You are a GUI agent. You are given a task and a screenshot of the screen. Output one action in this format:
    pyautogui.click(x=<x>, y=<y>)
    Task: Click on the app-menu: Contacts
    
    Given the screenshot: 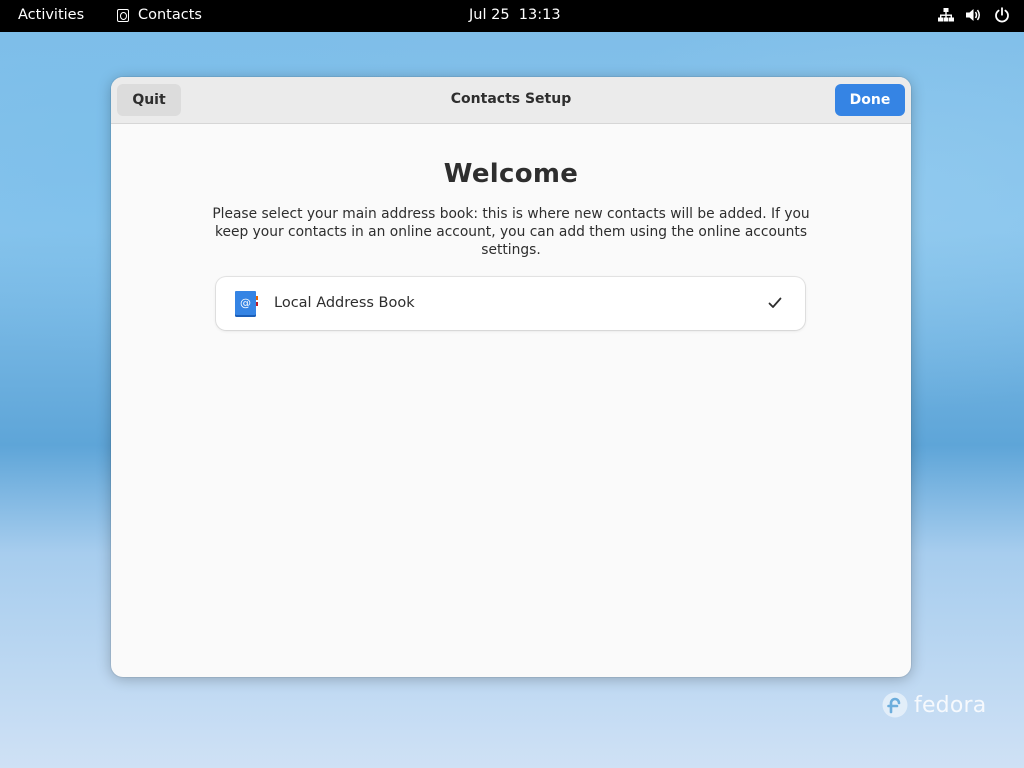 What is the action you would take?
    pyautogui.click(x=159, y=15)
    